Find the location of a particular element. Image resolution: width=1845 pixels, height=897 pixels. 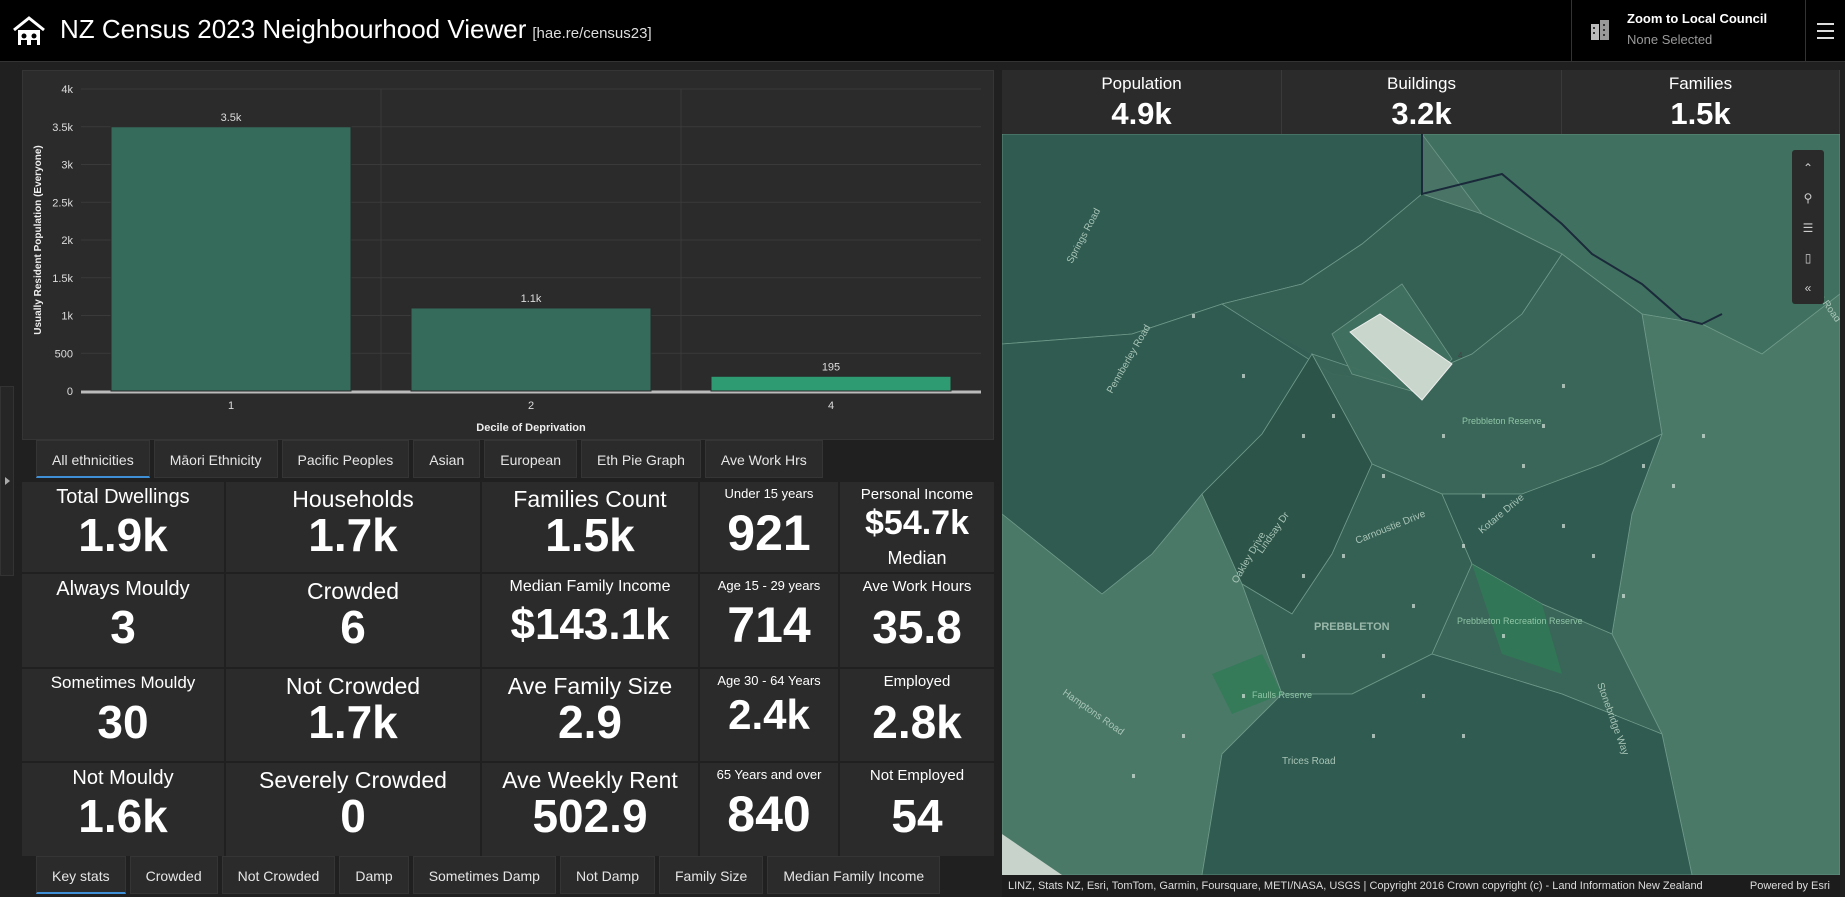

selected-parcel-label: 4 is located at coordinates (1460, 355).